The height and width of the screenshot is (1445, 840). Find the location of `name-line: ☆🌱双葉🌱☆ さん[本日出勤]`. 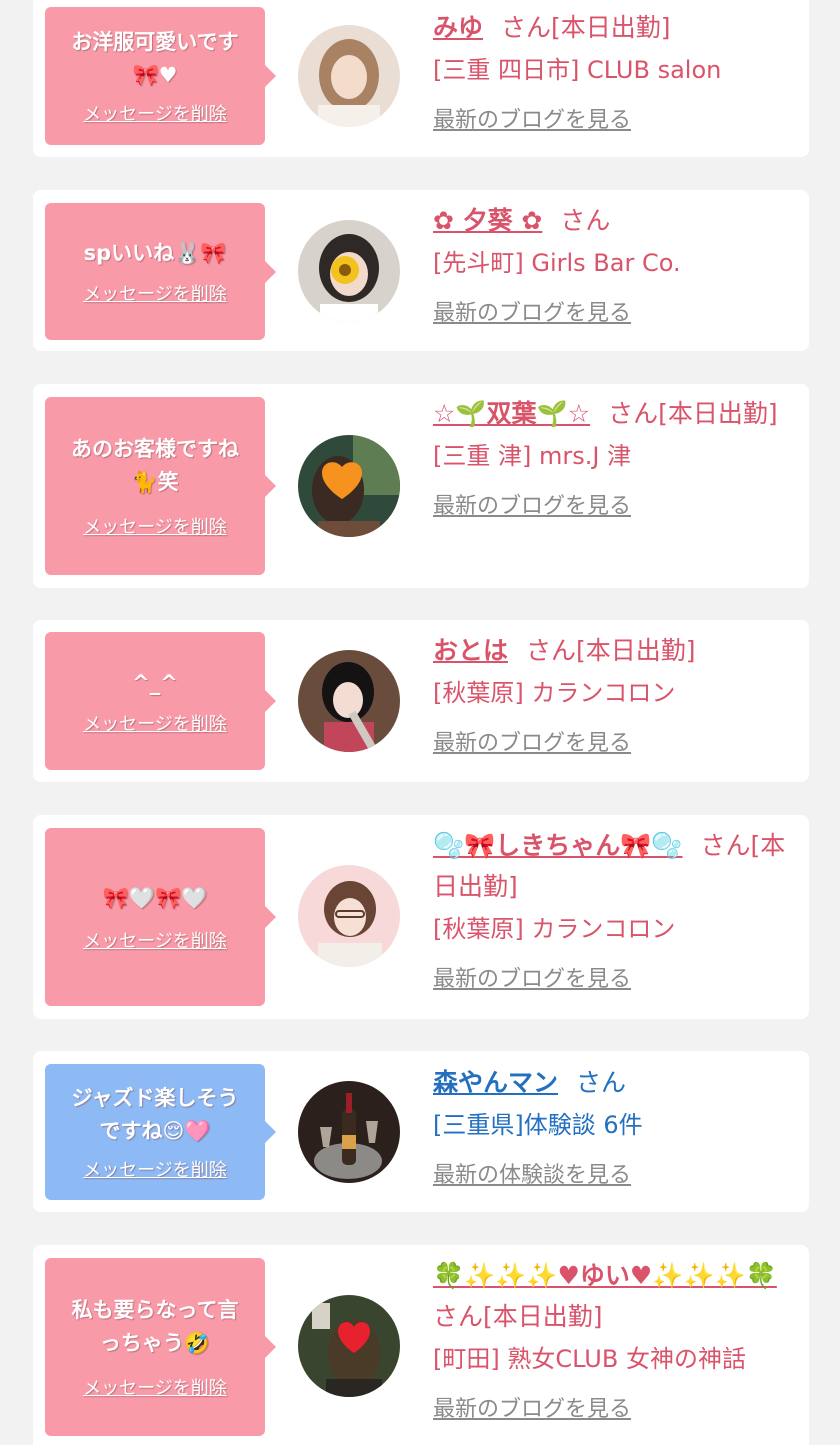

name-line: ☆🌱双葉🌱☆ さん[本日出勤] is located at coordinates (616, 413).